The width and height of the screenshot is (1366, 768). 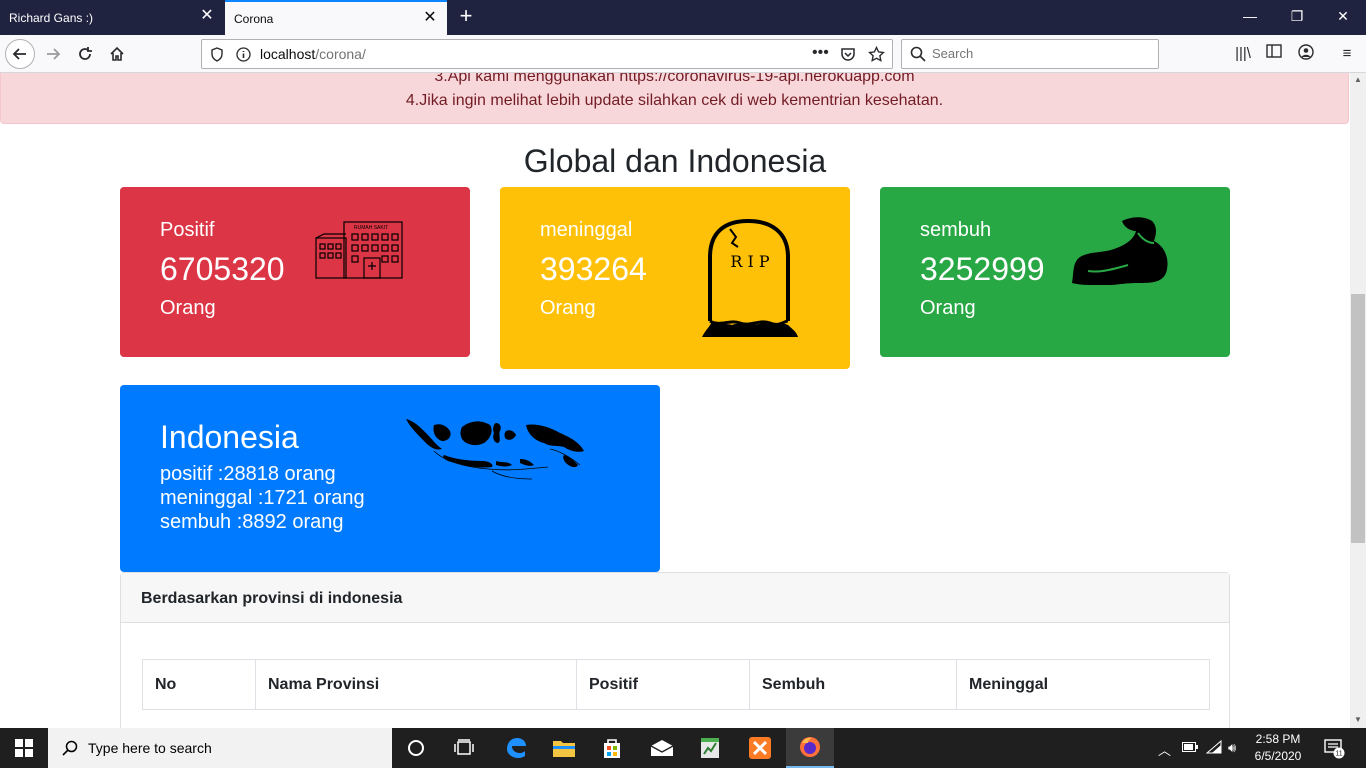 I want to click on card-value: 6705320, so click(x=222, y=269).